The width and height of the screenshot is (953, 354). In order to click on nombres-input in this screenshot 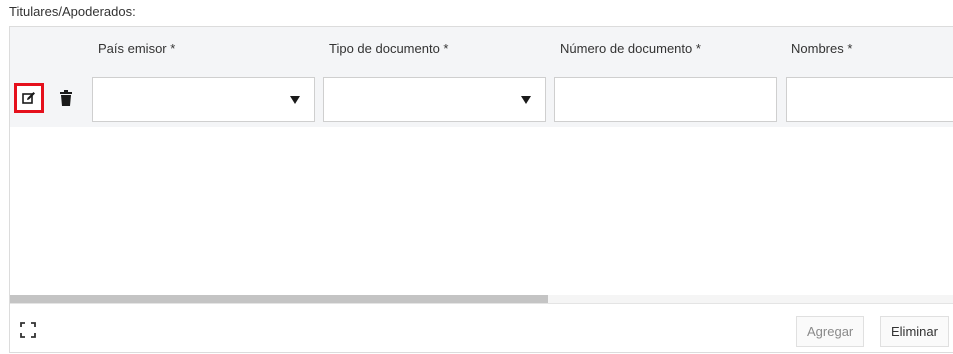, I will do `click(869, 99)`.